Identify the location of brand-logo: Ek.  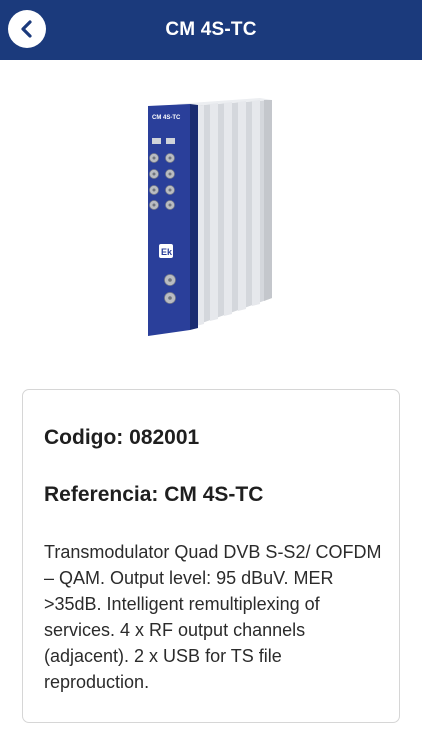
(167, 252).